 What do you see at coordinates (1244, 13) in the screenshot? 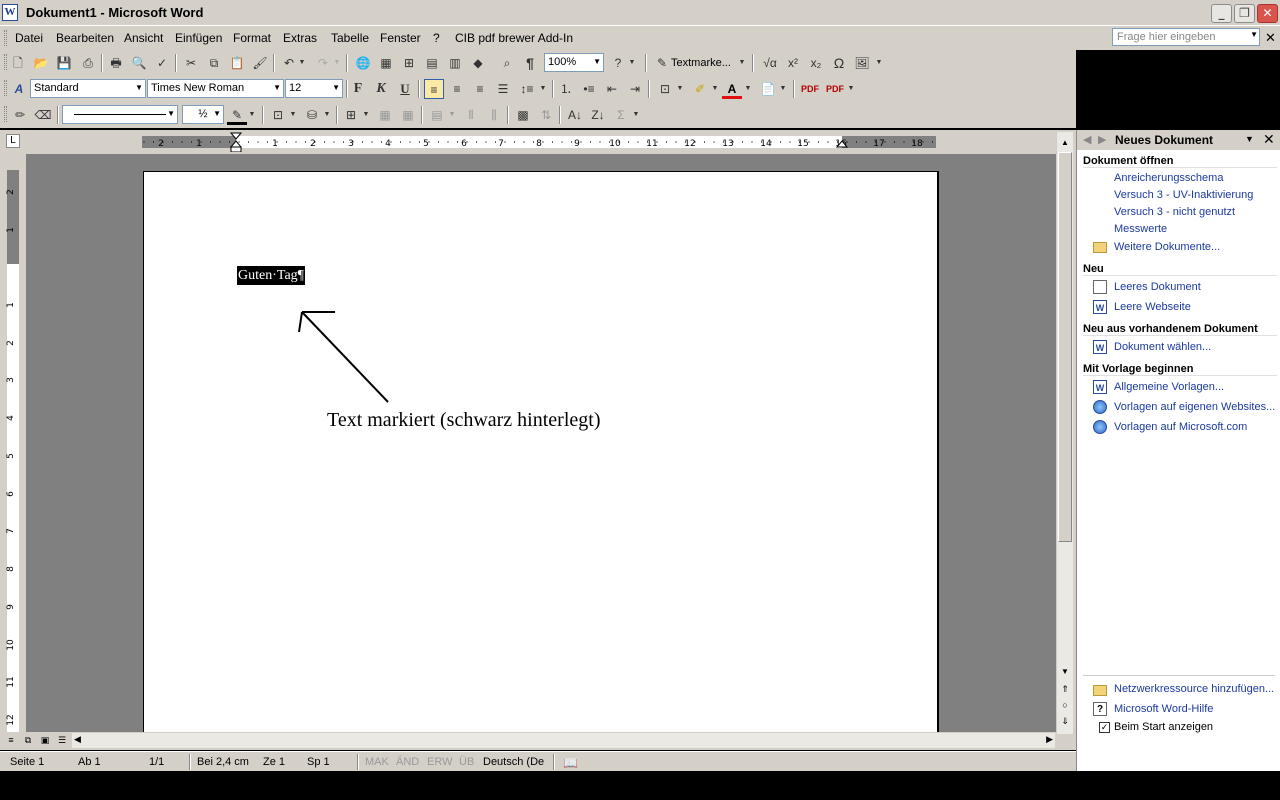
I see `restore-button: ❐` at bounding box center [1244, 13].